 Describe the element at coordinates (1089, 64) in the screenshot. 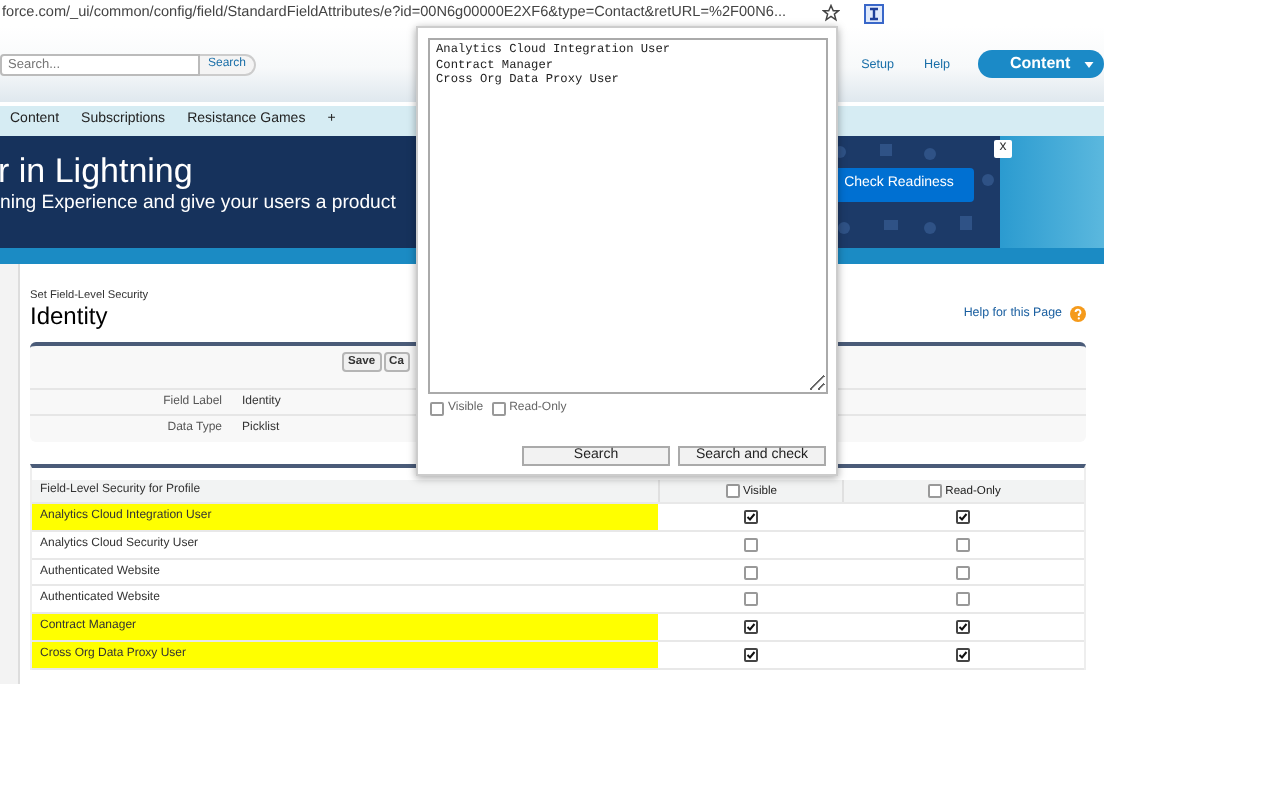

I see `caret-icon` at that location.